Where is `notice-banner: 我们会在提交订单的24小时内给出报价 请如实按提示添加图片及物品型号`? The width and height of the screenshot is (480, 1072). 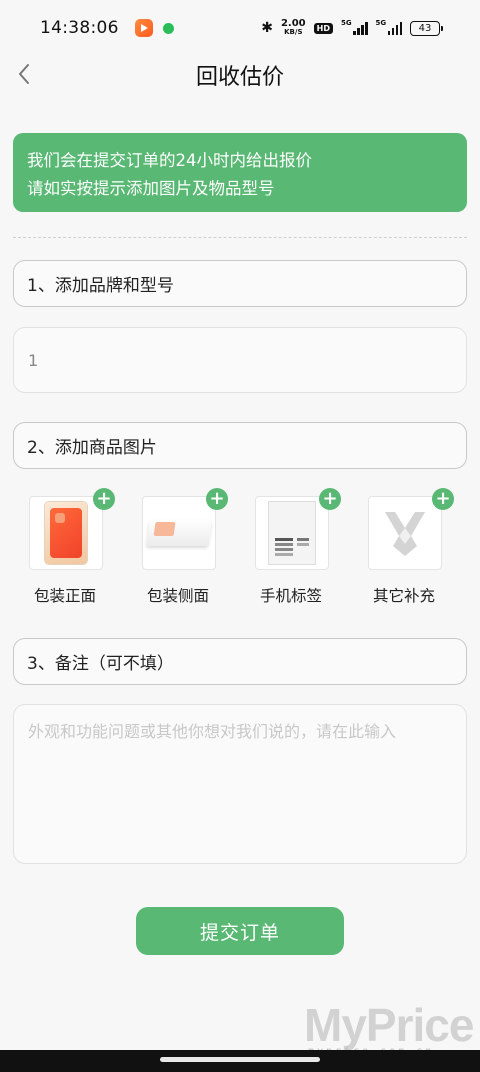 notice-banner: 我们会在提交订单的24小时内给出报价 请如实按提示添加图片及物品型号 is located at coordinates (240, 172).